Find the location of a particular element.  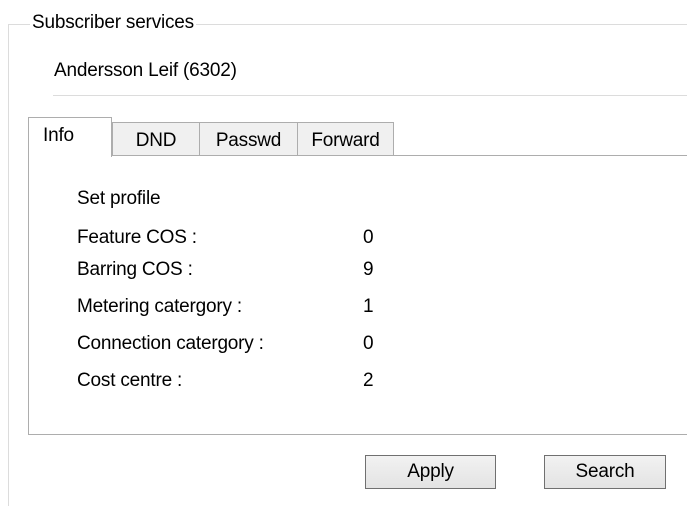

info-value: 2 is located at coordinates (368, 380).